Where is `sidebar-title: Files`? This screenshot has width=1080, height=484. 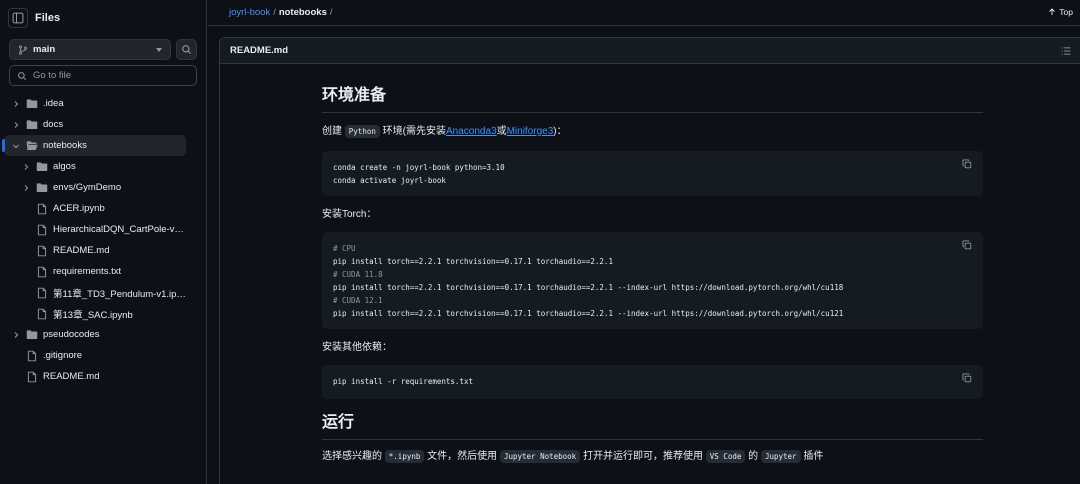
sidebar-title: Files is located at coordinates (48, 18).